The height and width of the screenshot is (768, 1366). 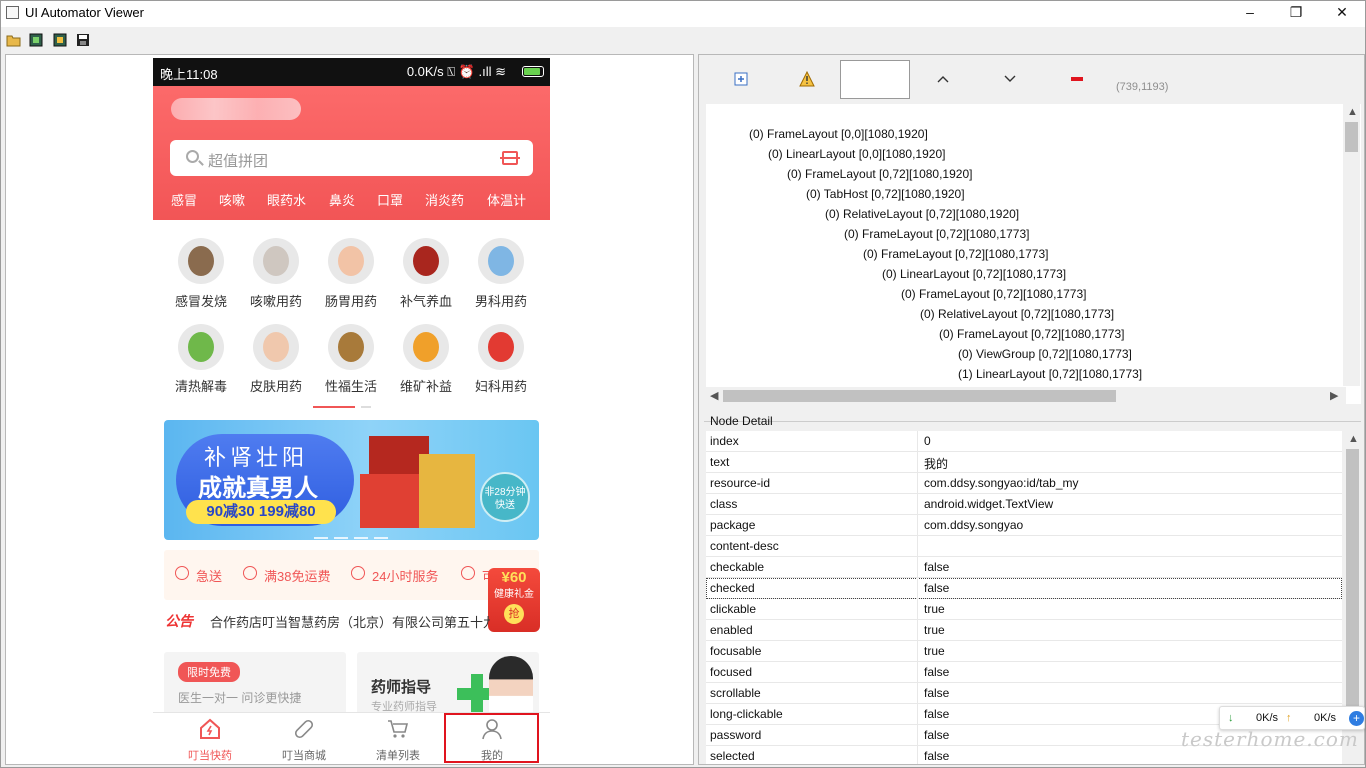 What do you see at coordinates (736, 735) in the screenshot?
I see `detail-key: password` at bounding box center [736, 735].